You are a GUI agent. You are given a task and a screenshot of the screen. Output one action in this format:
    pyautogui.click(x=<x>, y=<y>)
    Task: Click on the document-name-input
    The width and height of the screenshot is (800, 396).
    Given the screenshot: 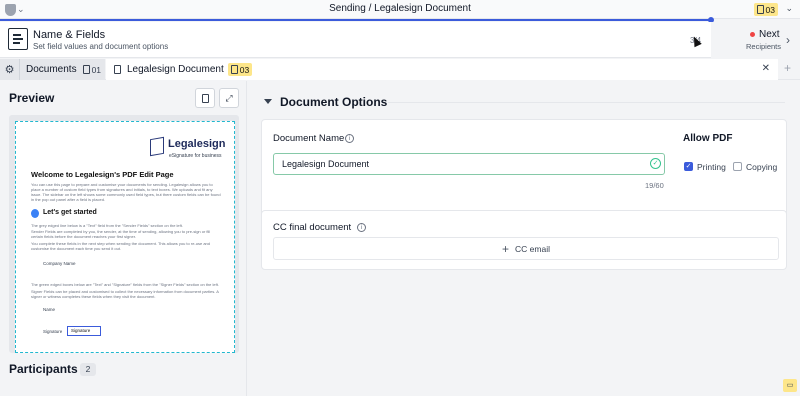 What is the action you would take?
    pyautogui.click(x=469, y=164)
    